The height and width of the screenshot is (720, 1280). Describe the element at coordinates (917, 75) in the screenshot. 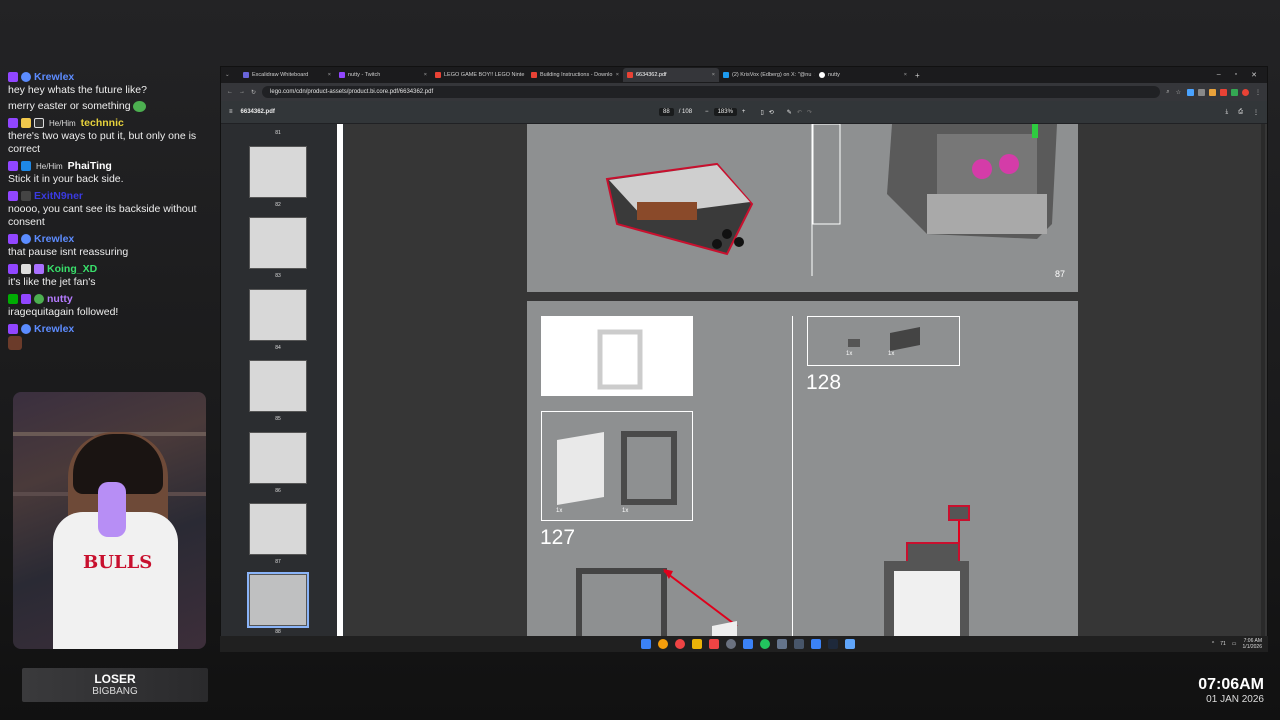

I see `new-tab-button: +` at that location.